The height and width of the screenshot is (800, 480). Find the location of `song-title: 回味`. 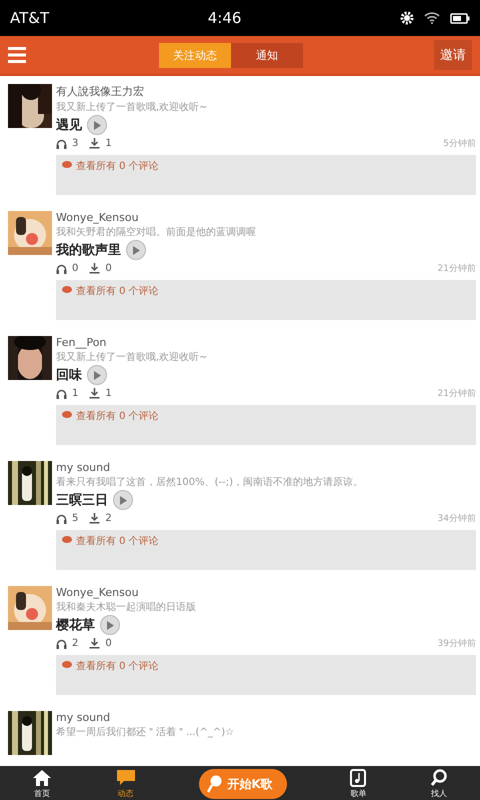

song-title: 回味 is located at coordinates (69, 375).